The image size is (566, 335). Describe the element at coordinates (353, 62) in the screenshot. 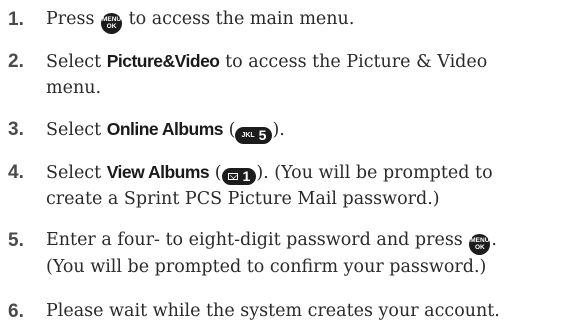

I see `step-text-after: to access the Picture & Video` at that location.